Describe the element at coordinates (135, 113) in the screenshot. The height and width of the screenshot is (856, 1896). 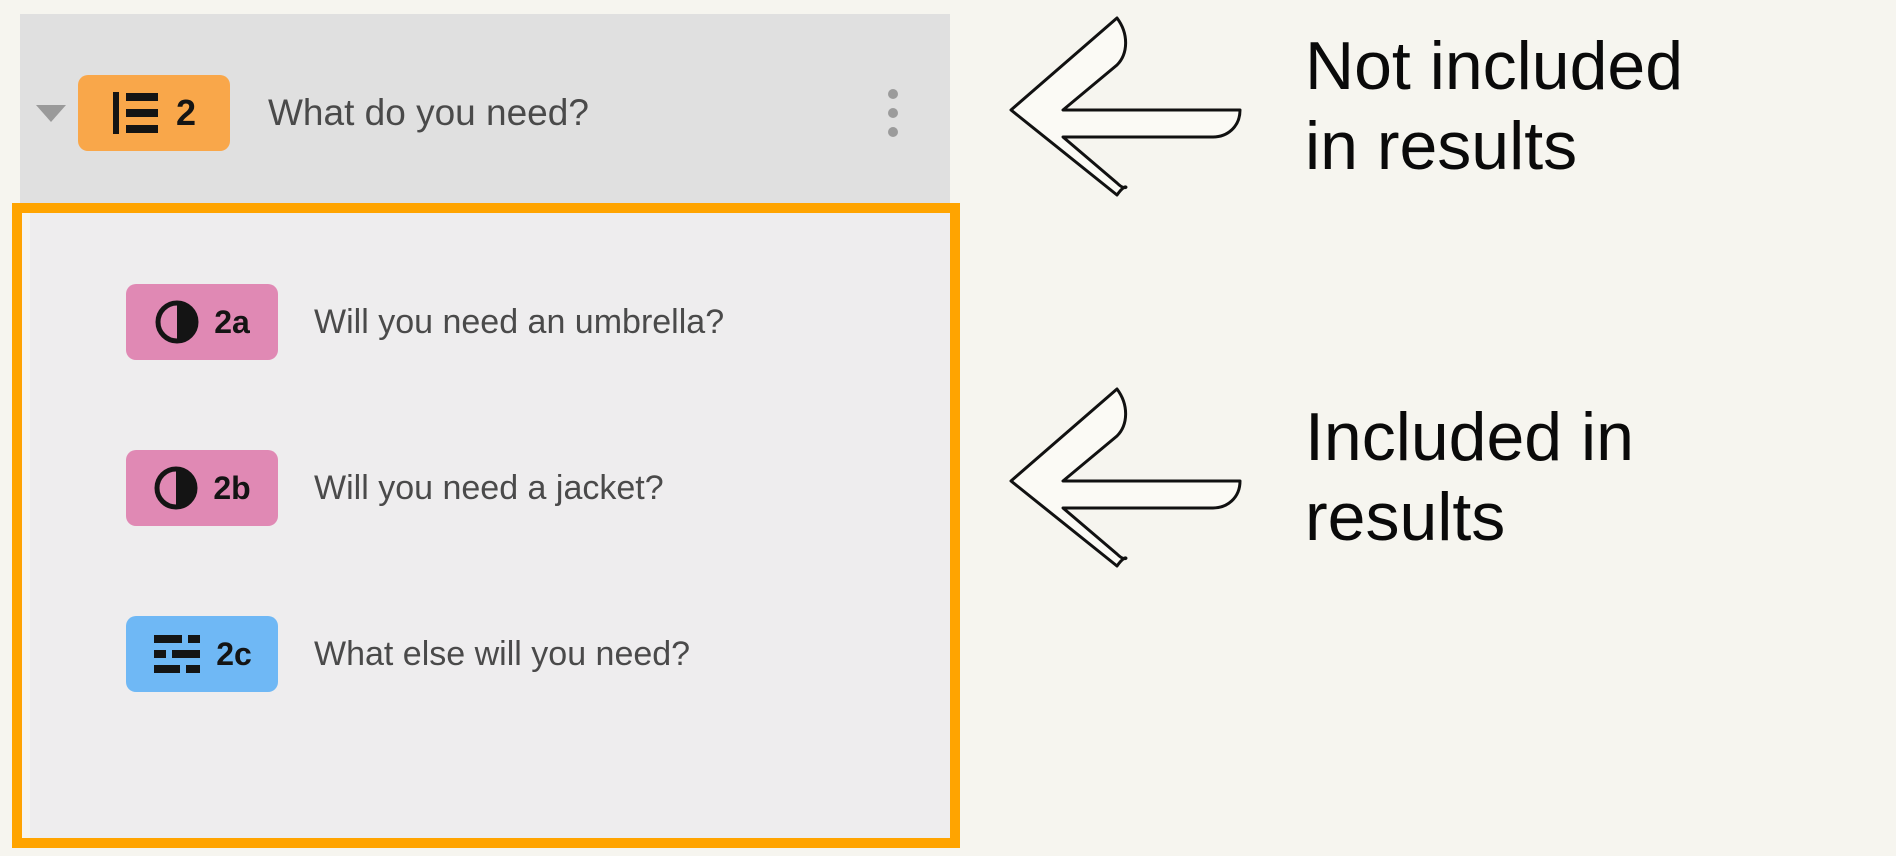
I see `section-list-icon` at that location.